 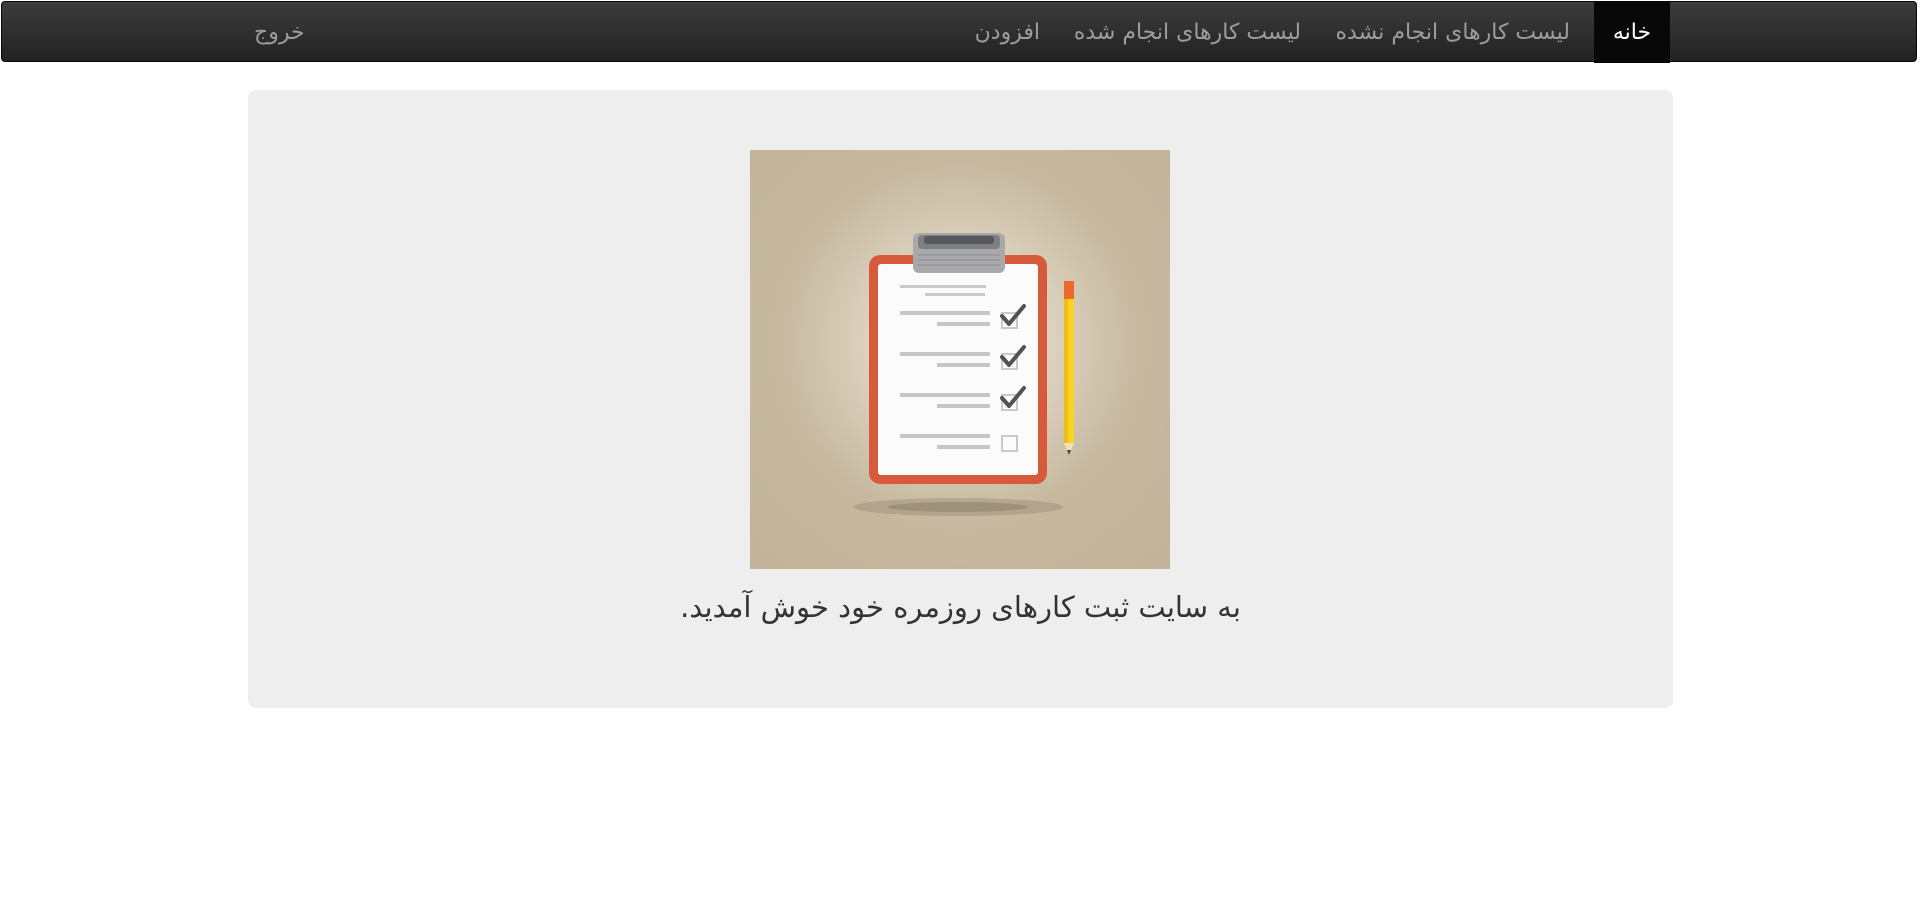 What do you see at coordinates (1007, 32) in the screenshot?
I see `nav-item-add: افزودن` at bounding box center [1007, 32].